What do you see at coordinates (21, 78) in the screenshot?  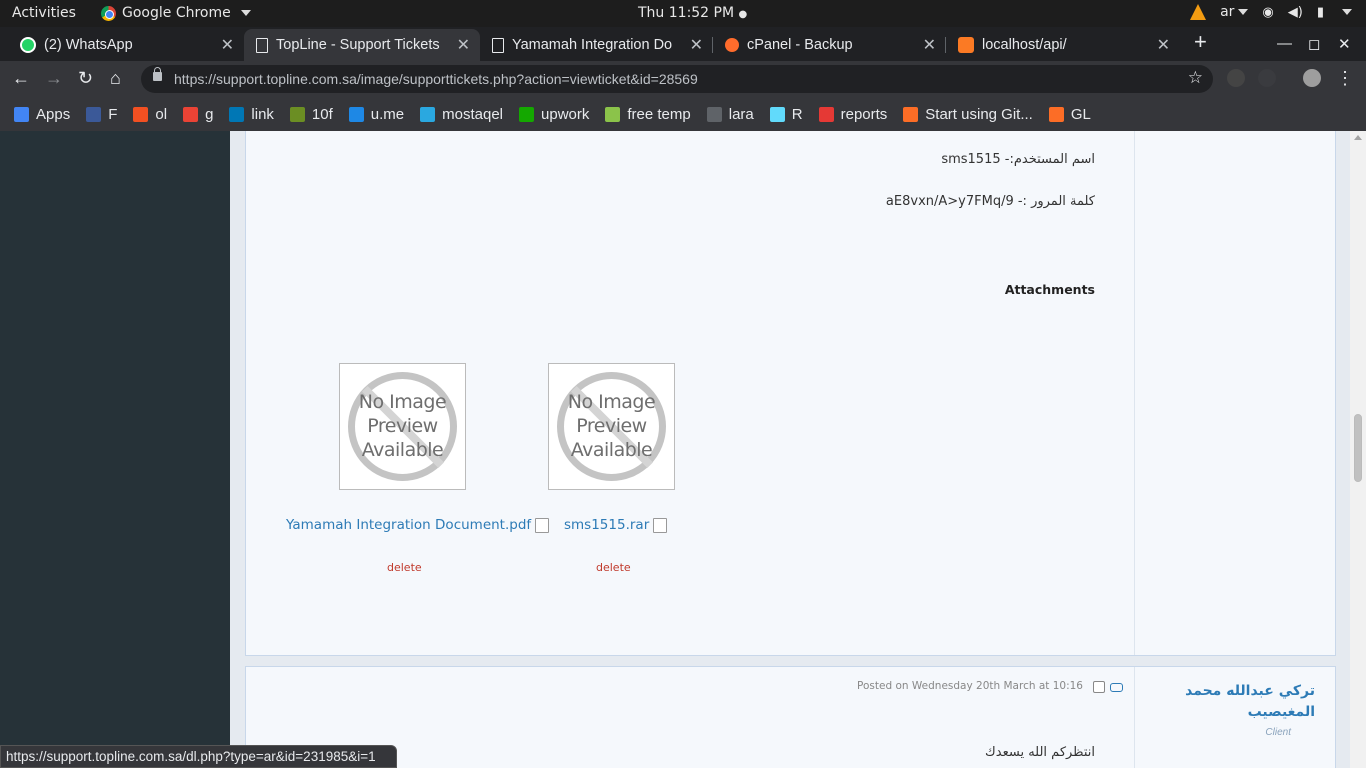 I see `back-button: ←` at bounding box center [21, 78].